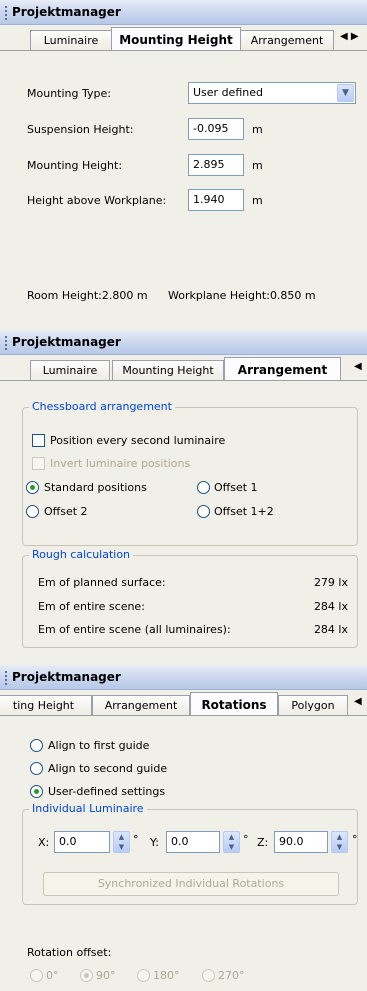 The width and height of the screenshot is (367, 991). What do you see at coordinates (345, 93) in the screenshot?
I see `chevron-down-icon: ▼` at bounding box center [345, 93].